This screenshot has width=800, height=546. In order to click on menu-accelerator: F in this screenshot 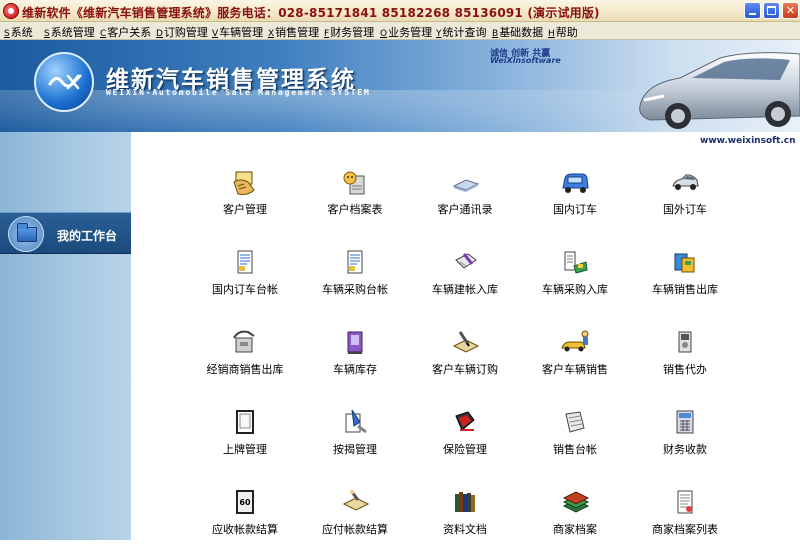, I will do `click(327, 34)`.